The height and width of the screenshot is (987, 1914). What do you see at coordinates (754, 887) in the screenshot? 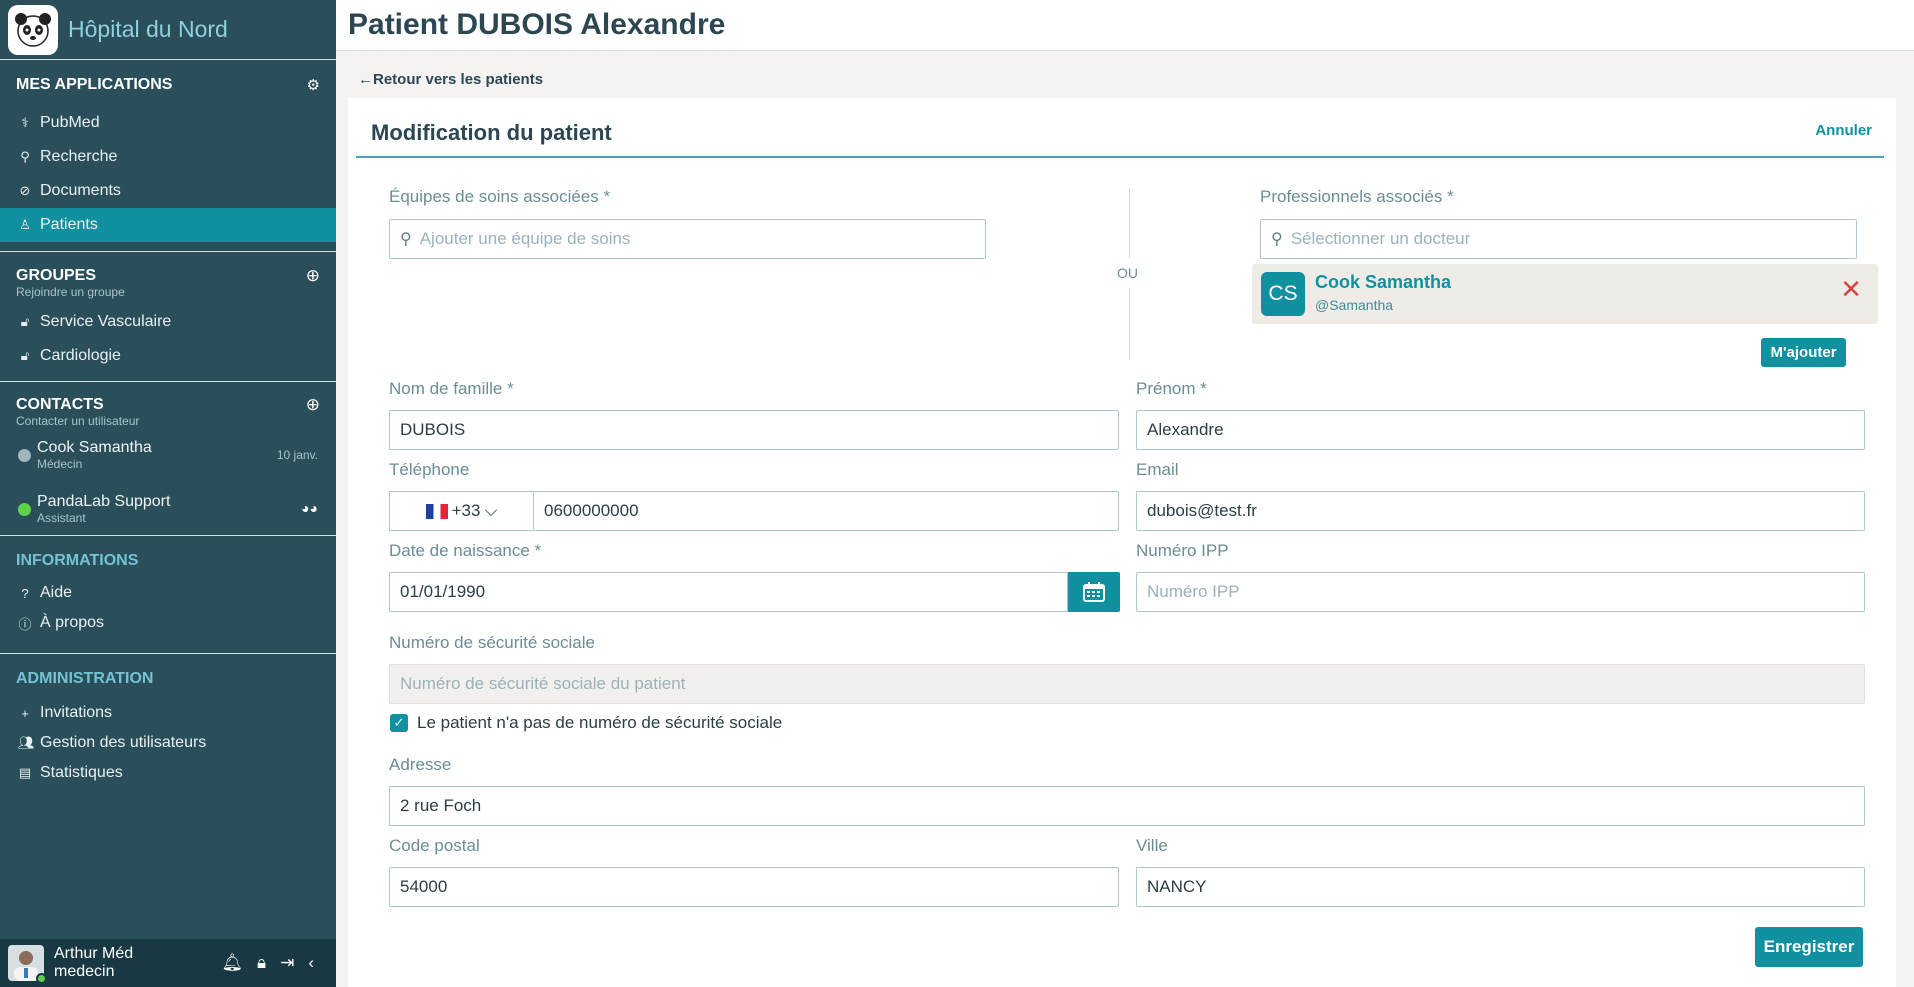
I see `postal-code-field: 54000` at bounding box center [754, 887].